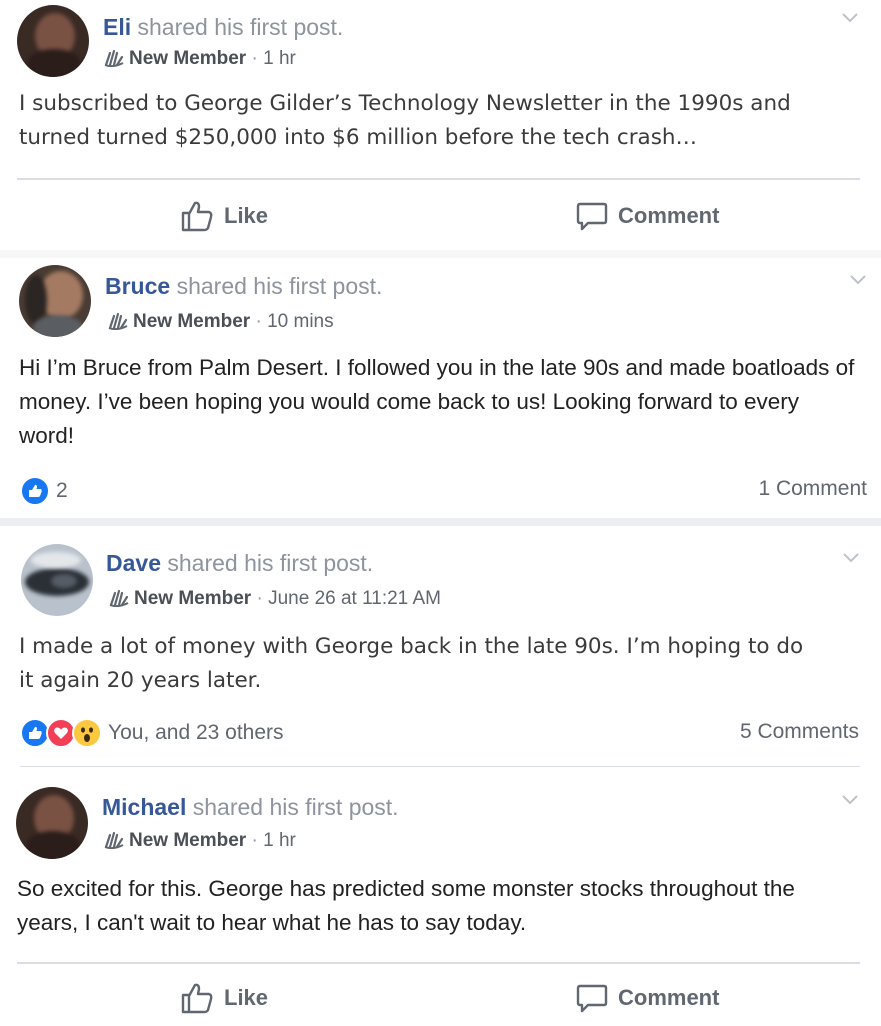 This screenshot has height=1026, width=881. Describe the element at coordinates (35, 491) in the screenshot. I see `like-reaction-icon` at that location.